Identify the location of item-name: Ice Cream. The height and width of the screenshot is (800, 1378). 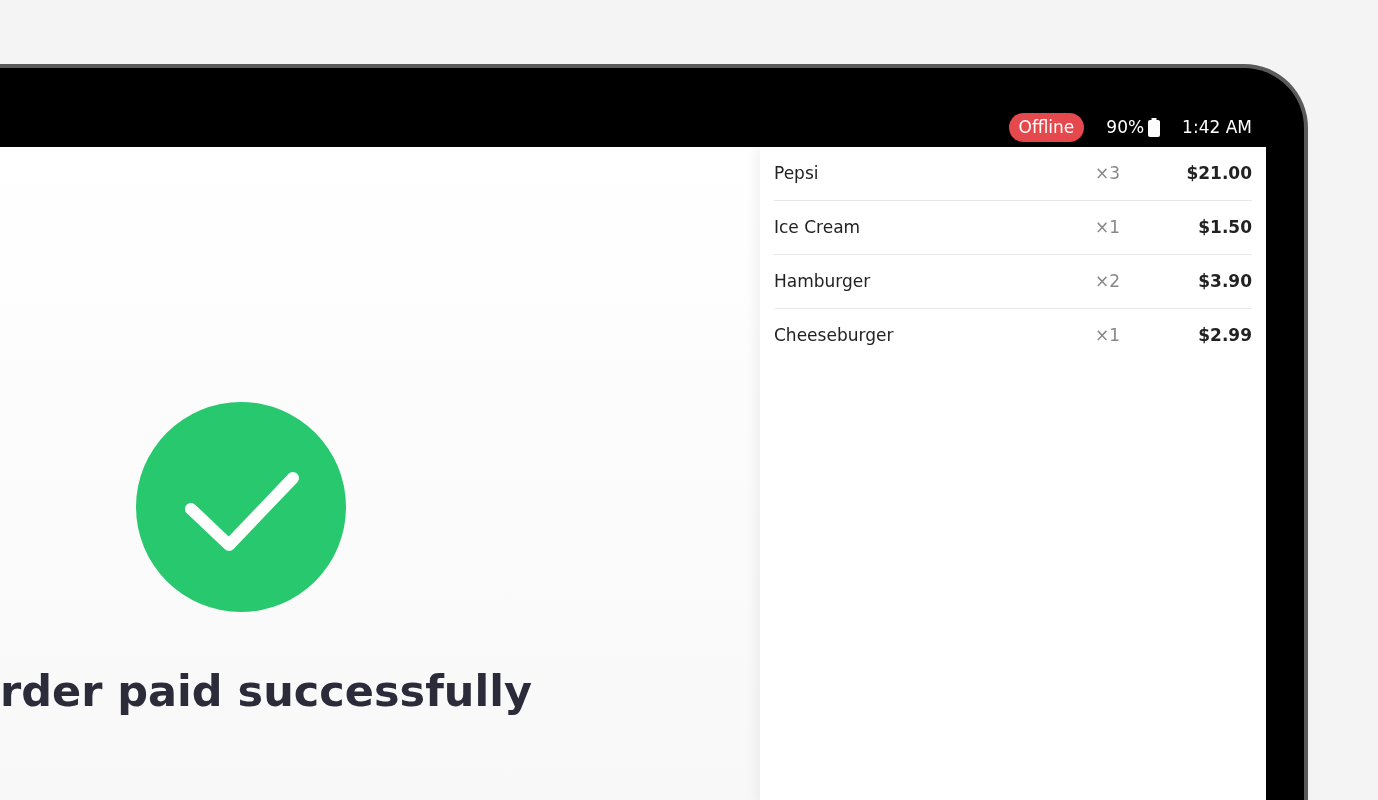
(818, 227).